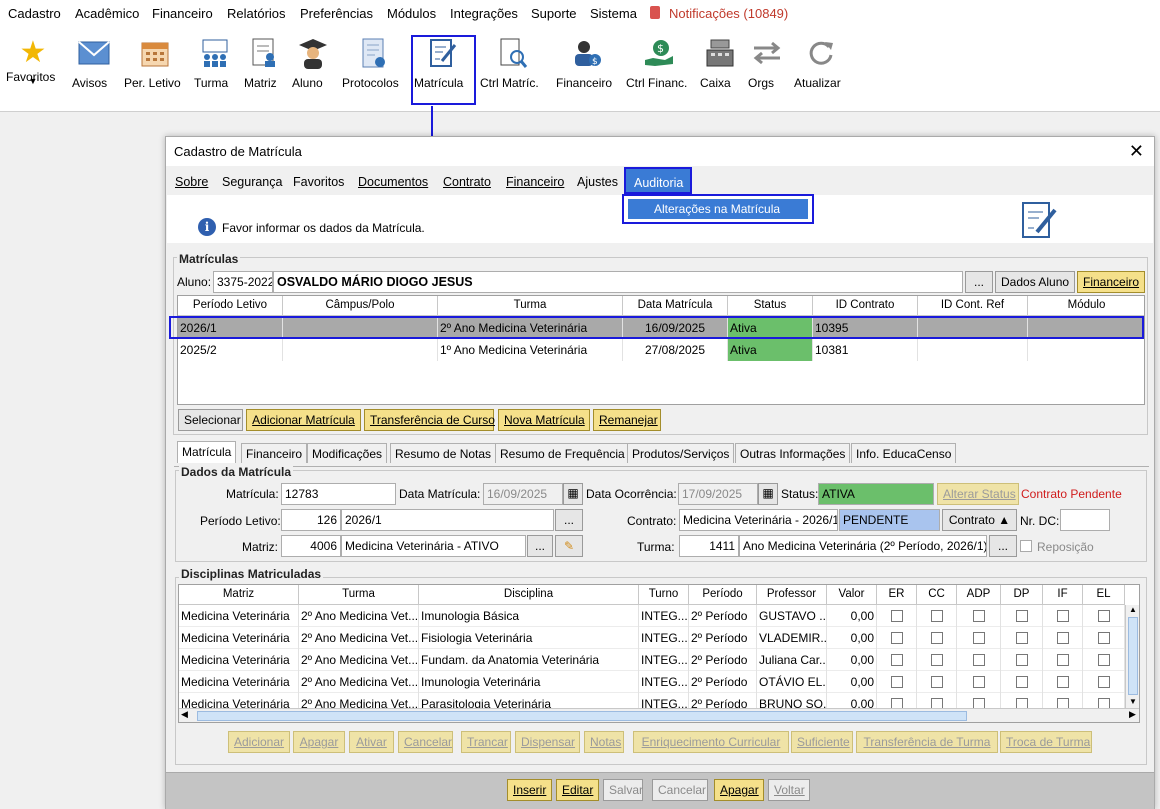  Describe the element at coordinates (770, 306) in the screenshot. I see `column-header: Status` at that location.